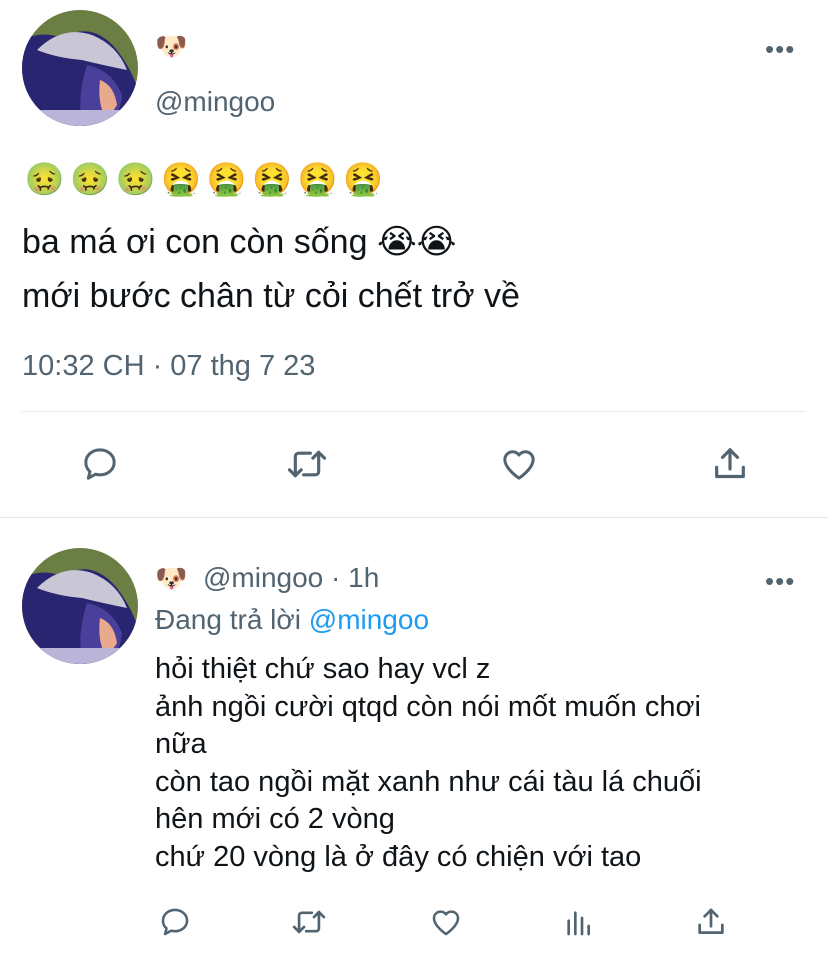 The width and height of the screenshot is (828, 960). What do you see at coordinates (271, 296) in the screenshot?
I see `tweet-text-line: mới bước chân từ cỏi chết trở về` at bounding box center [271, 296].